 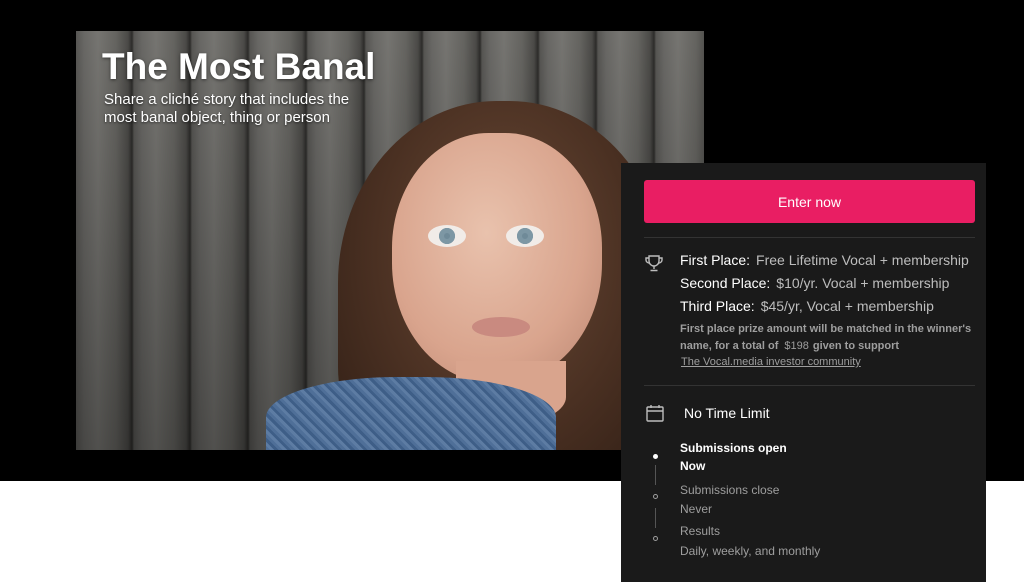 What do you see at coordinates (501, 327) in the screenshot?
I see `photo-lips` at bounding box center [501, 327].